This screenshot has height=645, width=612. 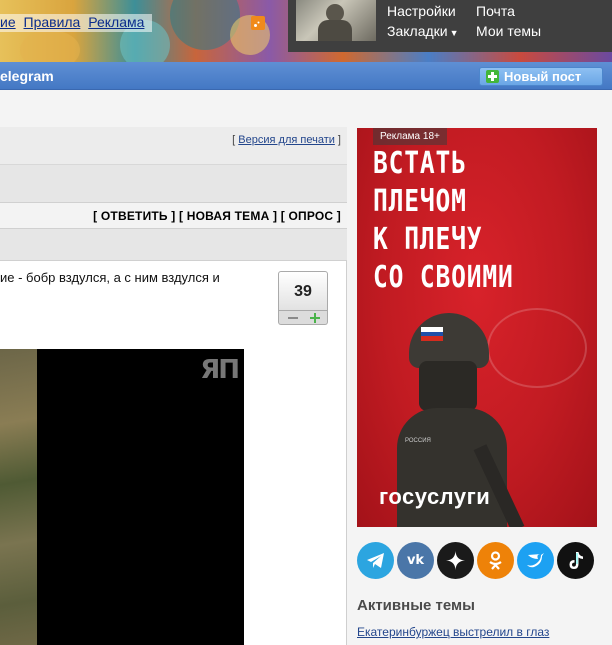 I want to click on rating-controls, so click(x=303, y=318).